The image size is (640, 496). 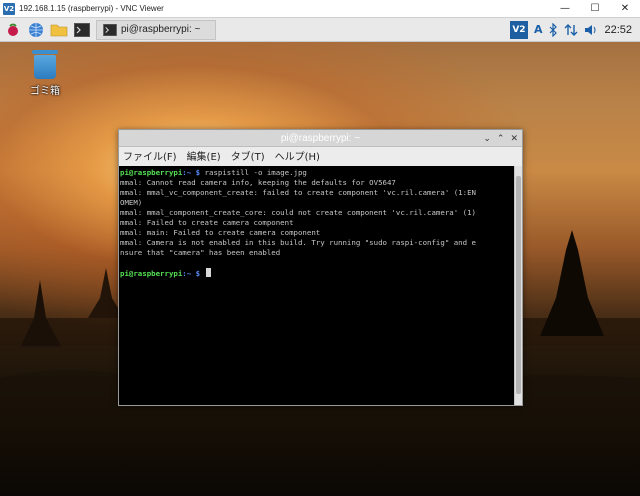 I want to click on terminal-window-controls: ⌄ ⌃ ✕, so click(x=500, y=138).